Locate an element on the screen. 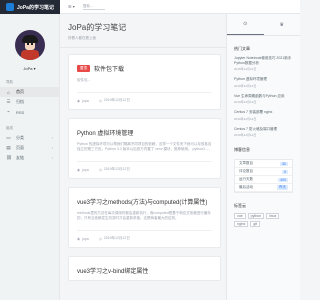 This screenshot has width=320, height=300. brand-title: JoPa的学习笔记 is located at coordinates (35, 7).